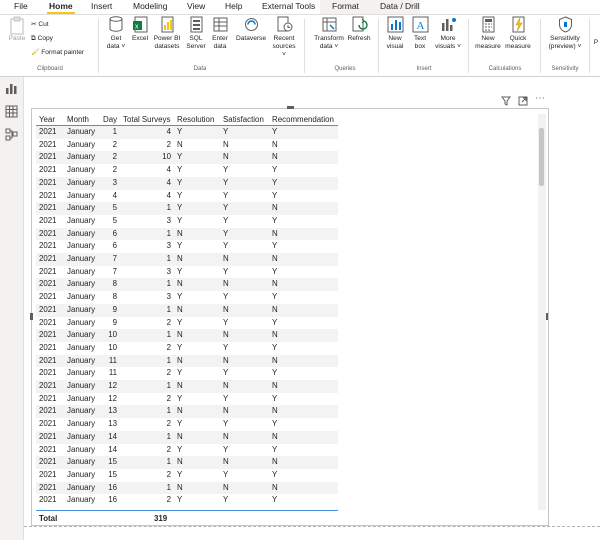 The width and height of the screenshot is (600, 540). I want to click on sql-server-icon, so click(196, 24).